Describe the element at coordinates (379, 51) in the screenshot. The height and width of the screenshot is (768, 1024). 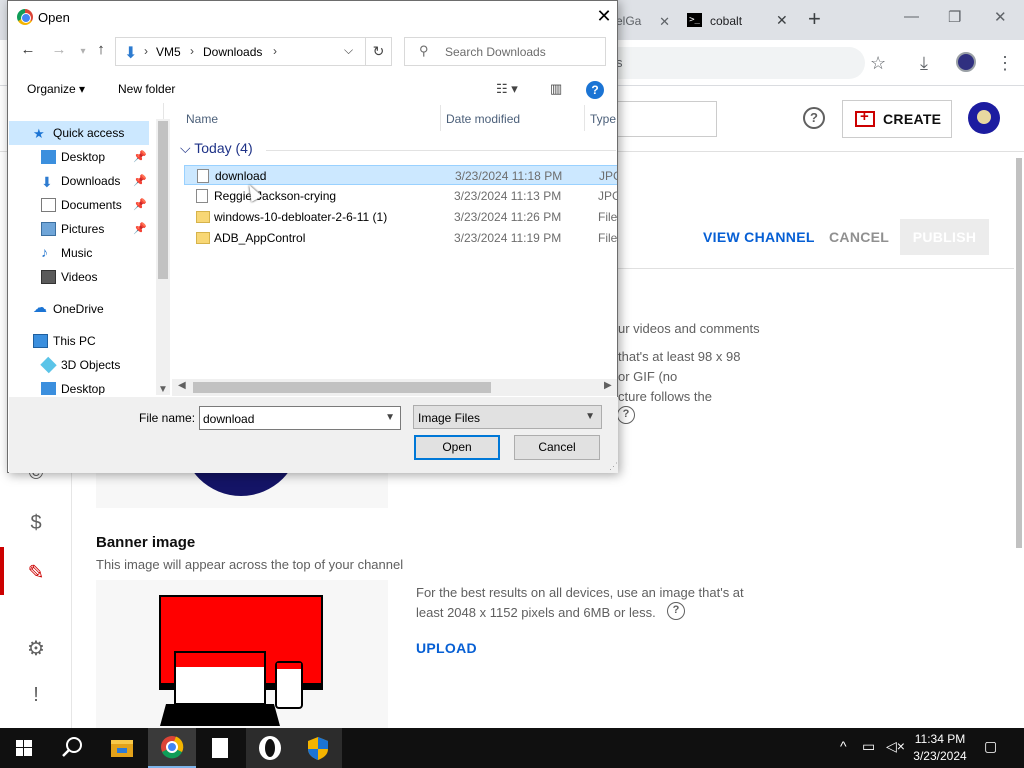
I see `refresh-icon: ↻` at that location.